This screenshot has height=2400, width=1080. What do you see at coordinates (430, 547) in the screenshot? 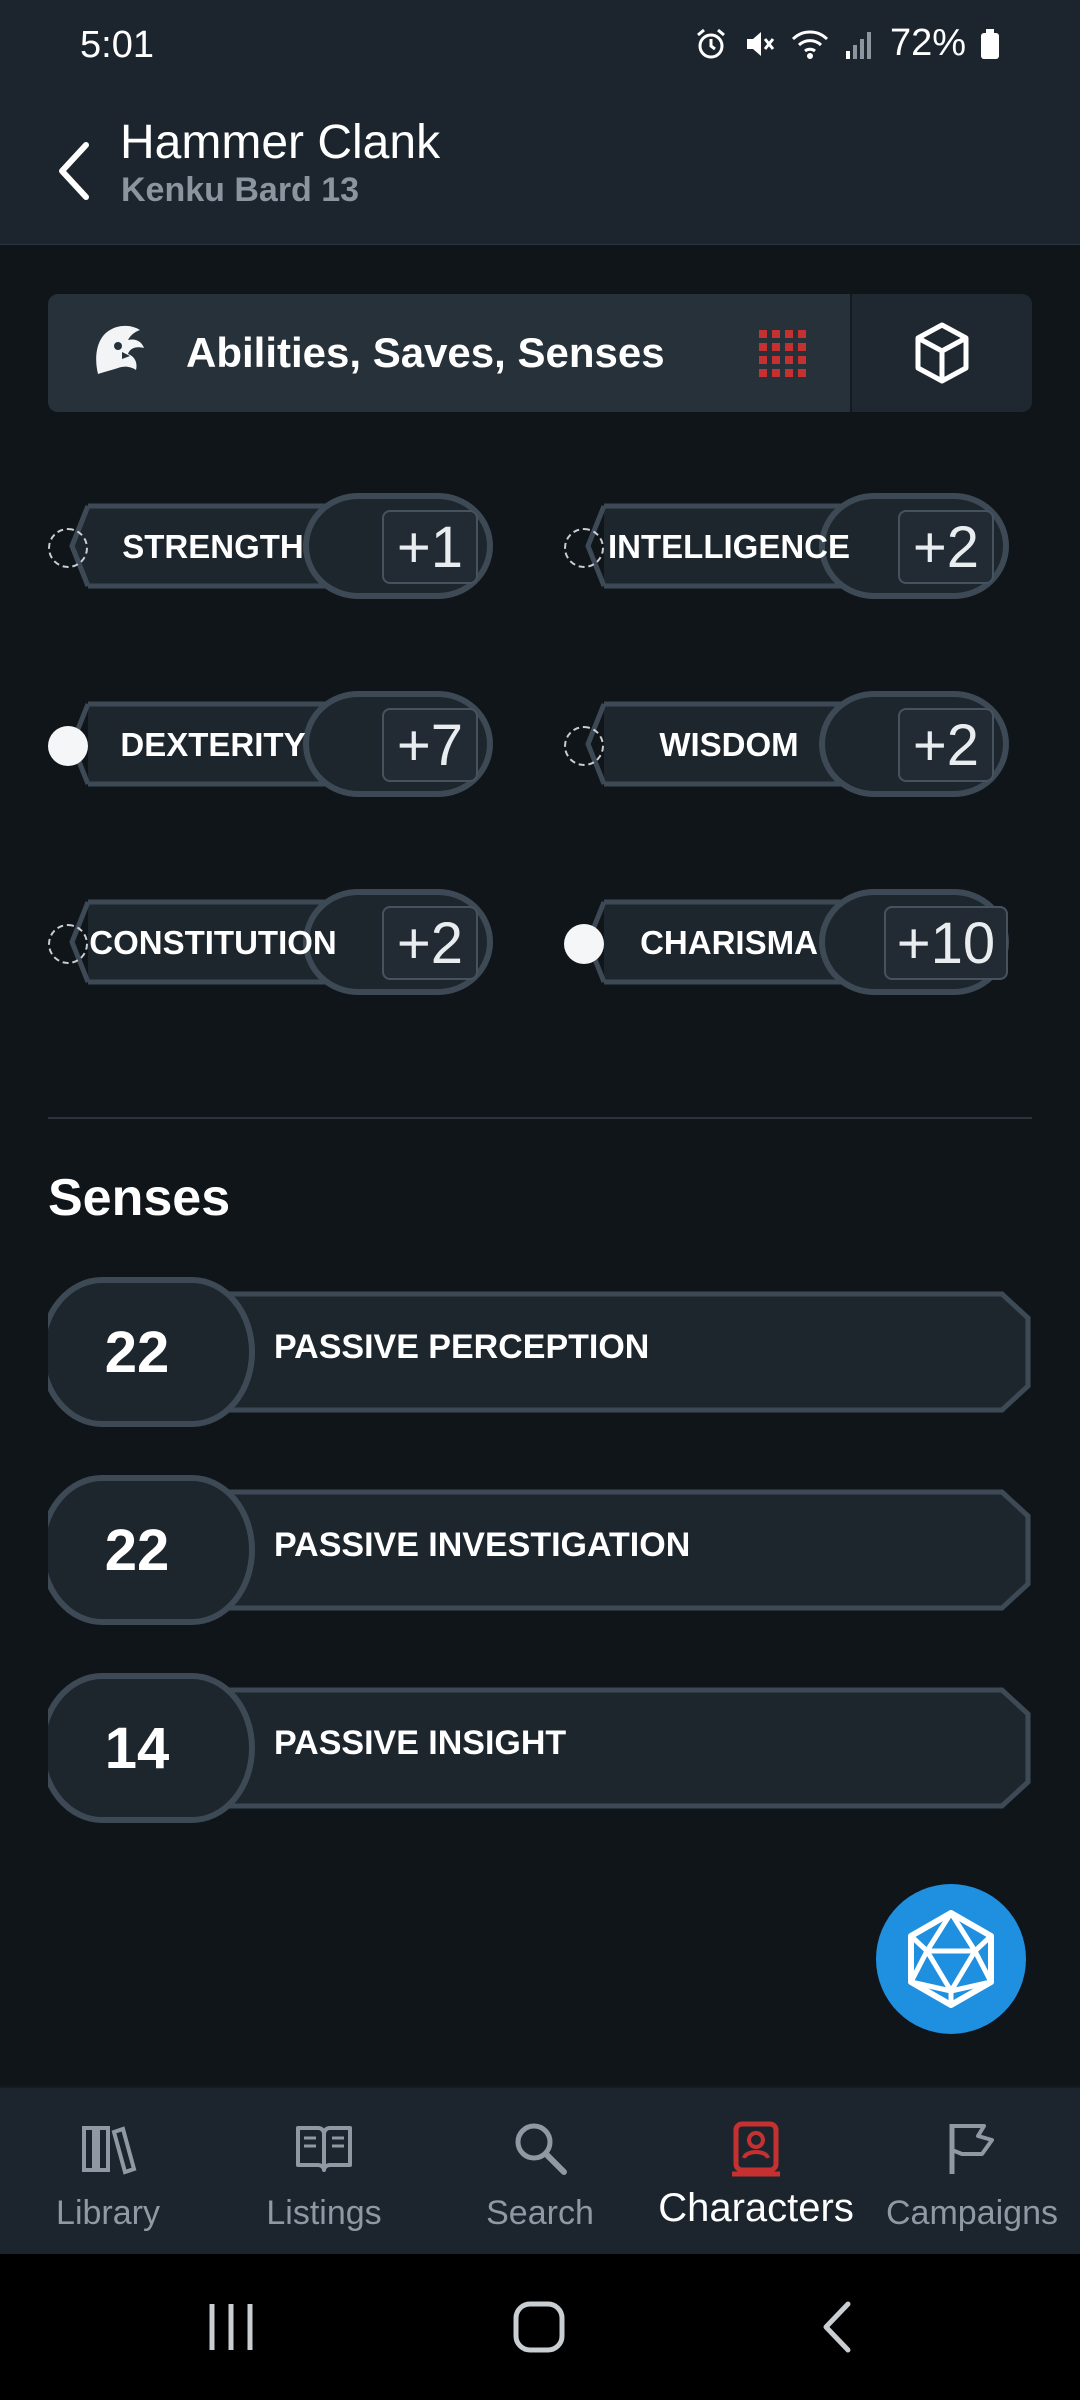
I see `saving-throw-modifier: +1` at bounding box center [430, 547].